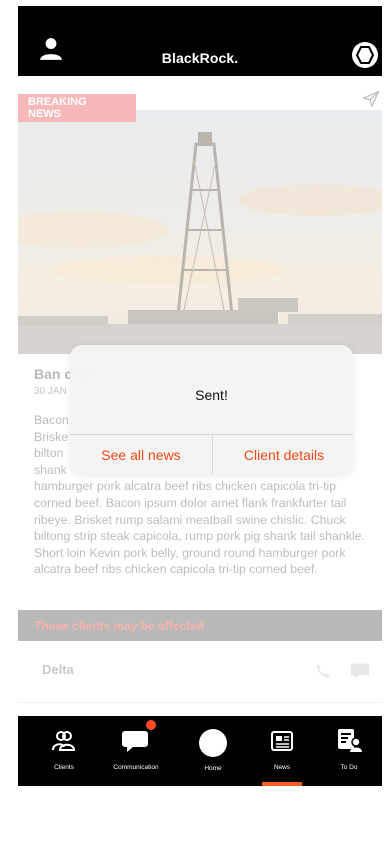  What do you see at coordinates (151, 725) in the screenshot?
I see `notification-badge` at bounding box center [151, 725].